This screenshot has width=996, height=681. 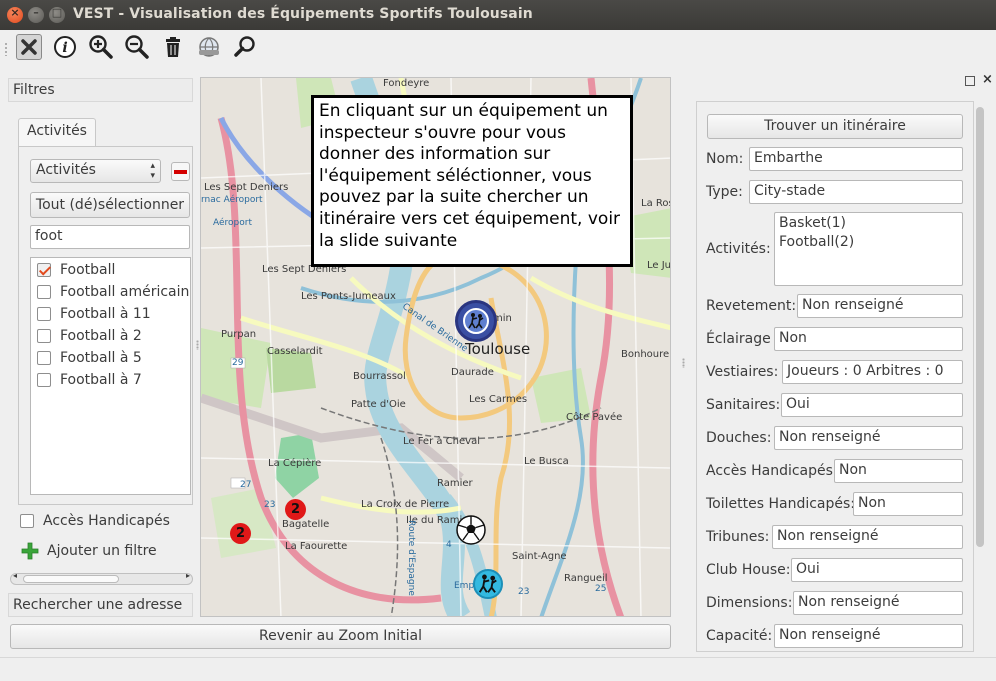 What do you see at coordinates (6, 49) in the screenshot?
I see `toolbar-grip` at bounding box center [6, 49].